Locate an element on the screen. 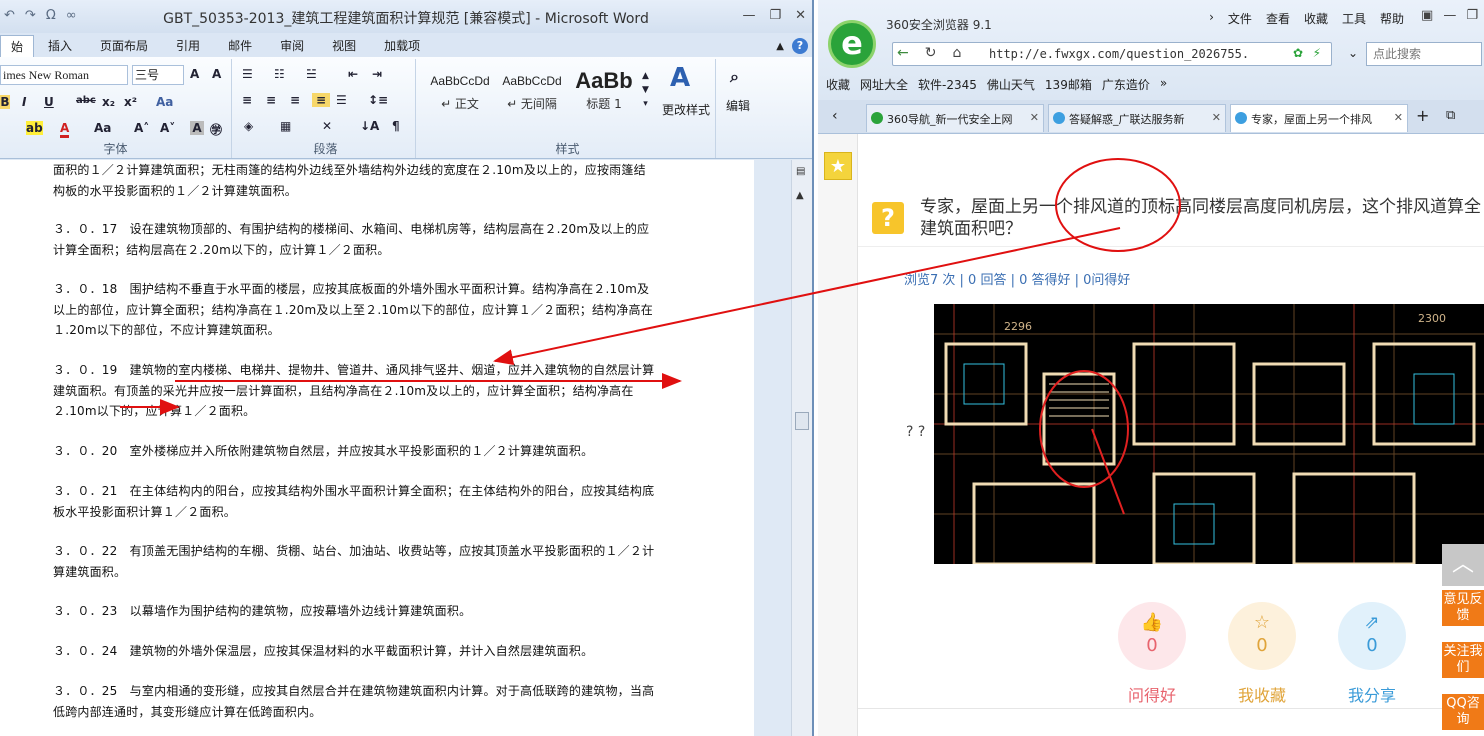 Image resolution: width=1484 pixels, height=736 pixels. my-share-button: ⇗ 0 is located at coordinates (1372, 636).